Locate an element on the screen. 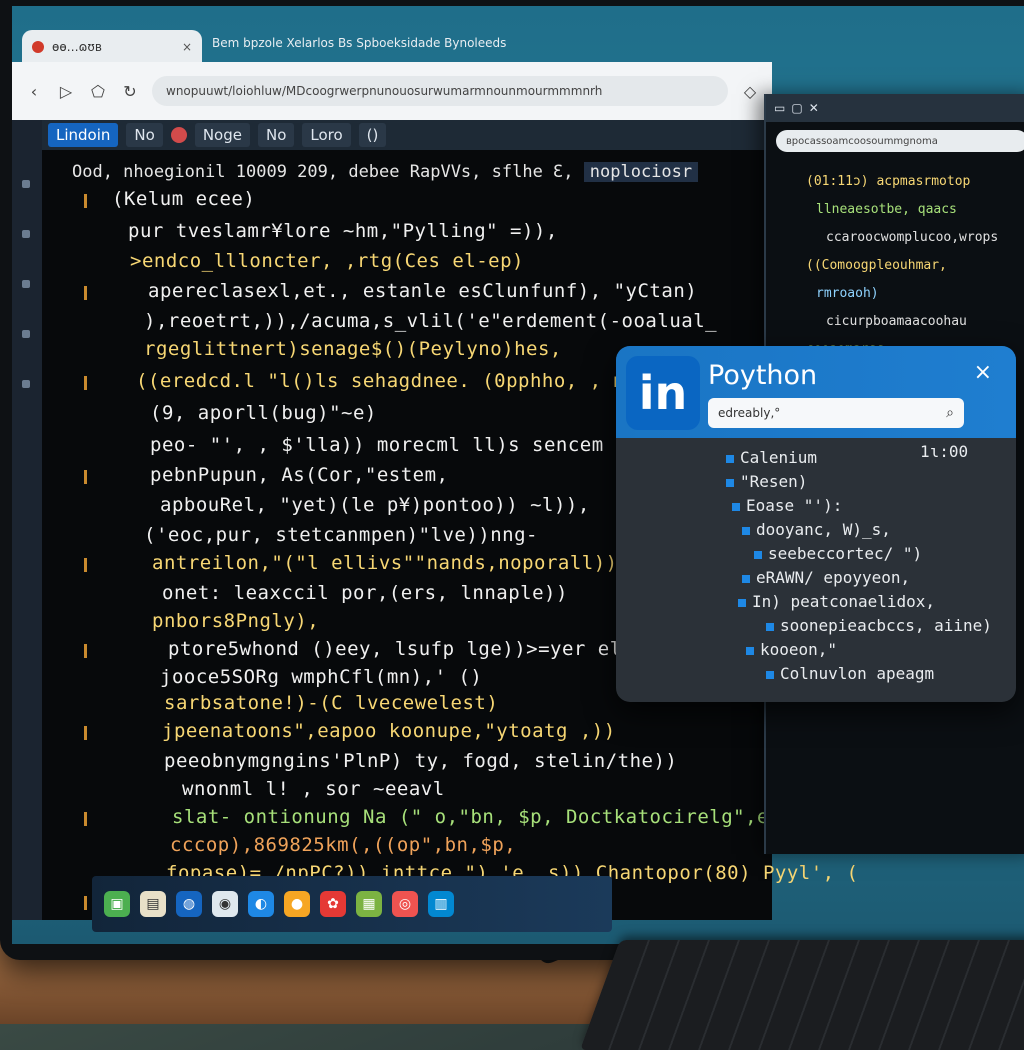 This screenshot has width=1024, height=1050. side-url-input: ʙpocassoamcoosoummgnoma is located at coordinates (900, 141).